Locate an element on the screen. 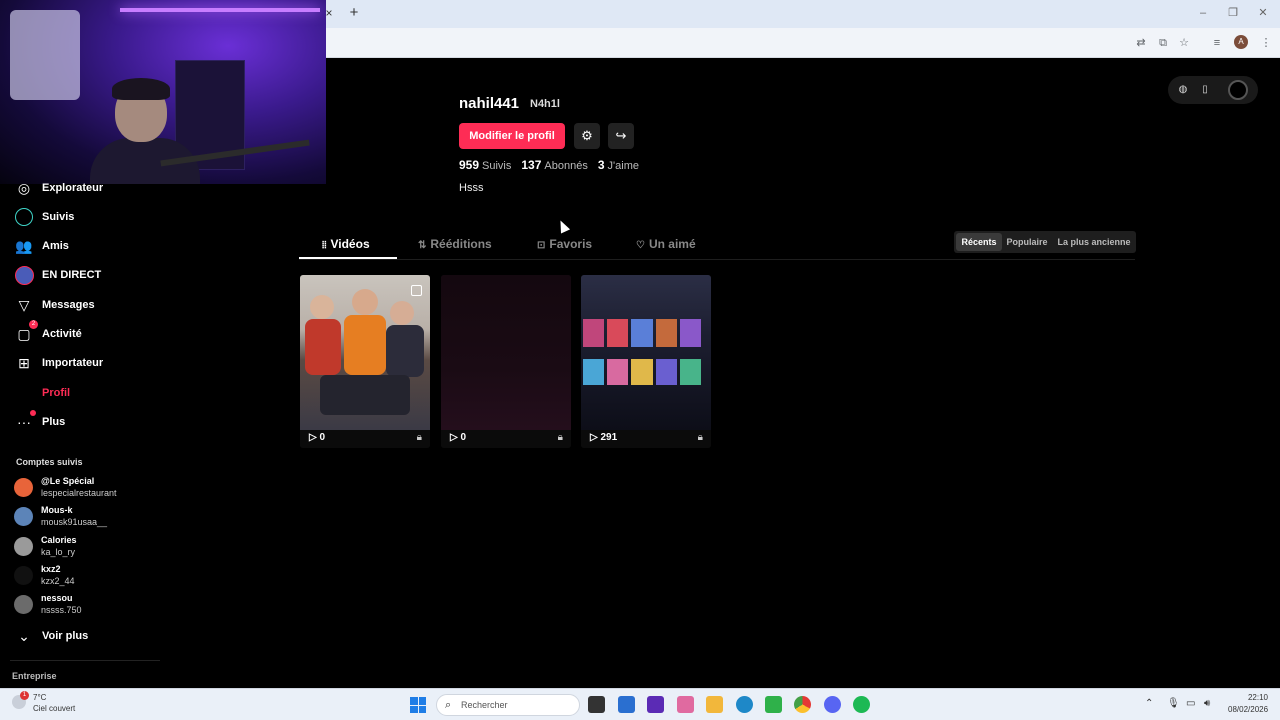 The width and height of the screenshot is (1280, 720). followed-account: kxz2 kzx2_44 is located at coordinates (84, 577).